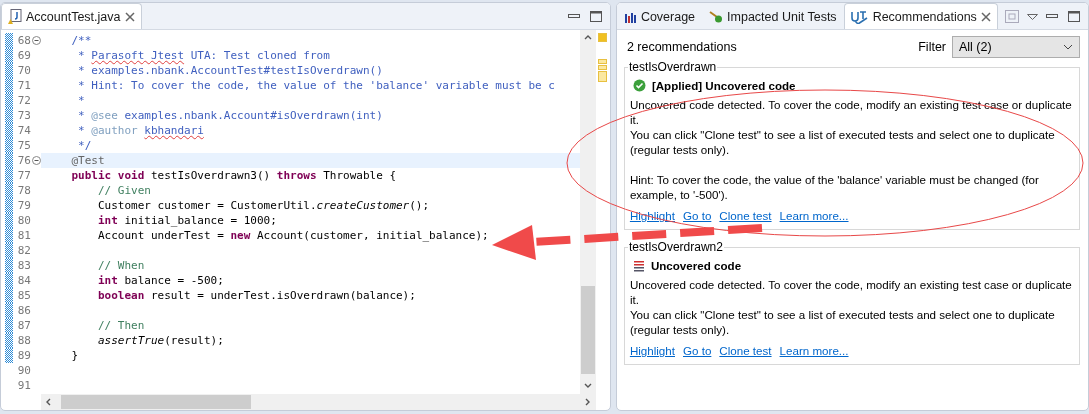 The height and width of the screenshot is (414, 1089). I want to click on arrow-target-icon, so click(716, 16).